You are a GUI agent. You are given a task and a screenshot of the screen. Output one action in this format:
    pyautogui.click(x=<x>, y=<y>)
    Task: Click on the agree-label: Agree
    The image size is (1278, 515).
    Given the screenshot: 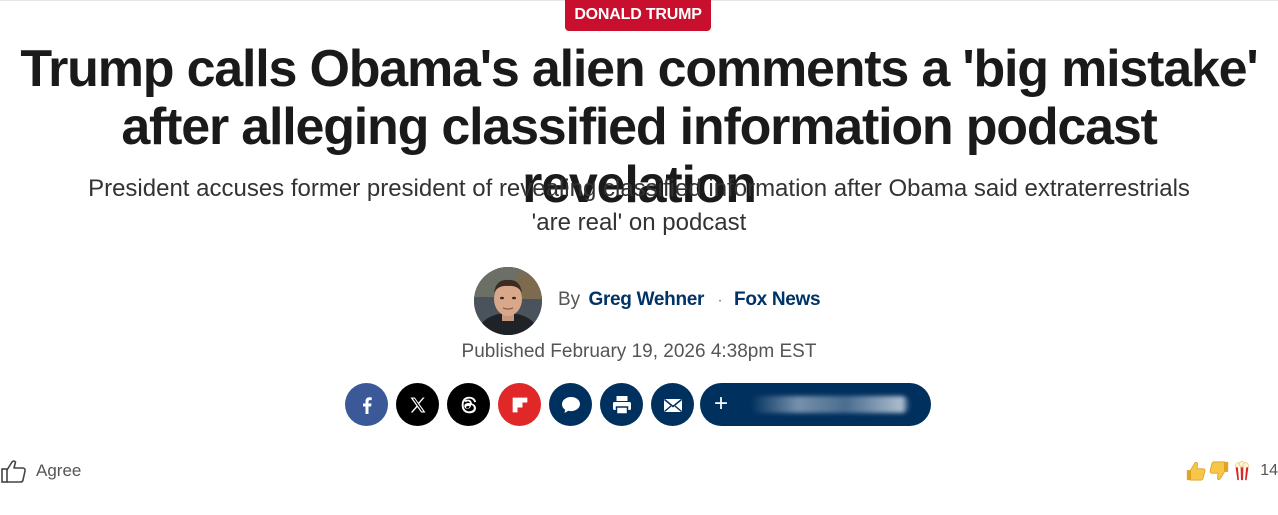 What is the action you would take?
    pyautogui.click(x=59, y=470)
    